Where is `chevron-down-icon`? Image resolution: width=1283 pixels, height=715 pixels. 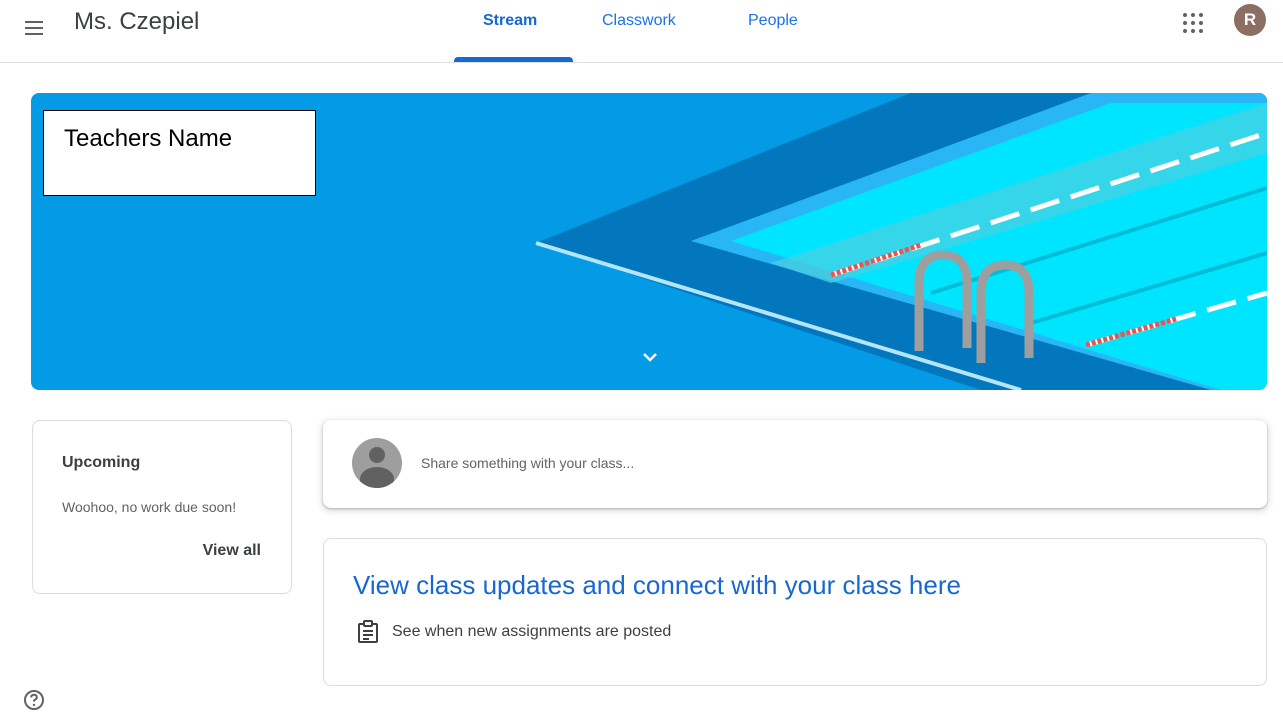 chevron-down-icon is located at coordinates (650, 358).